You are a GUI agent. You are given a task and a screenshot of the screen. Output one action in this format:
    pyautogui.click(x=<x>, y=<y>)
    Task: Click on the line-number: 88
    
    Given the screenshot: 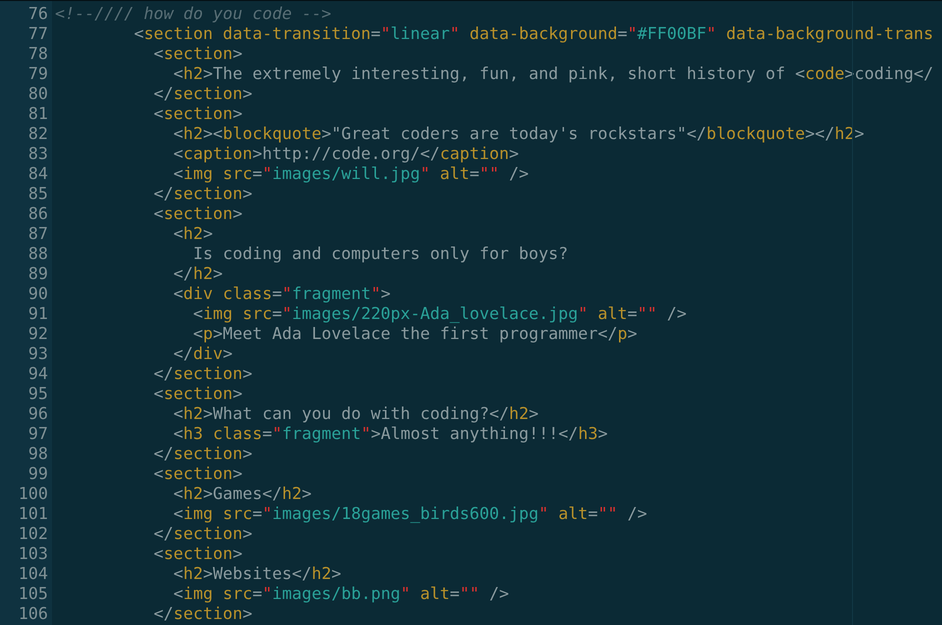 What is the action you would take?
    pyautogui.click(x=38, y=254)
    